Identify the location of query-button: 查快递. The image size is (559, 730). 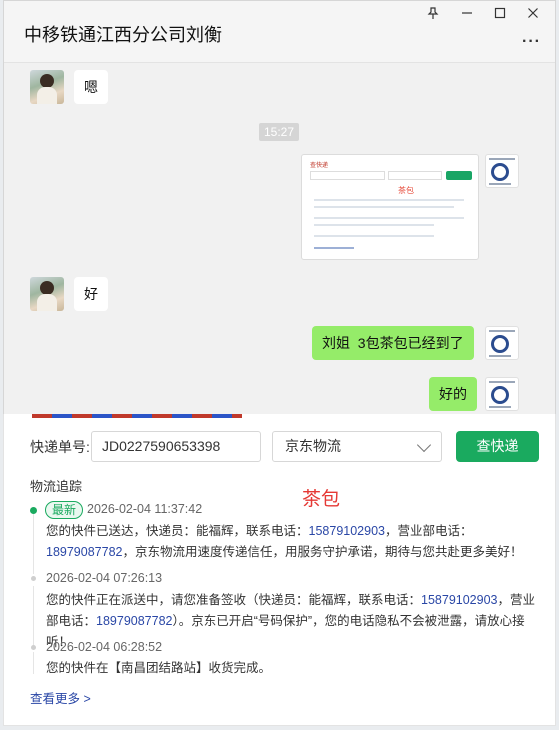
(497, 446).